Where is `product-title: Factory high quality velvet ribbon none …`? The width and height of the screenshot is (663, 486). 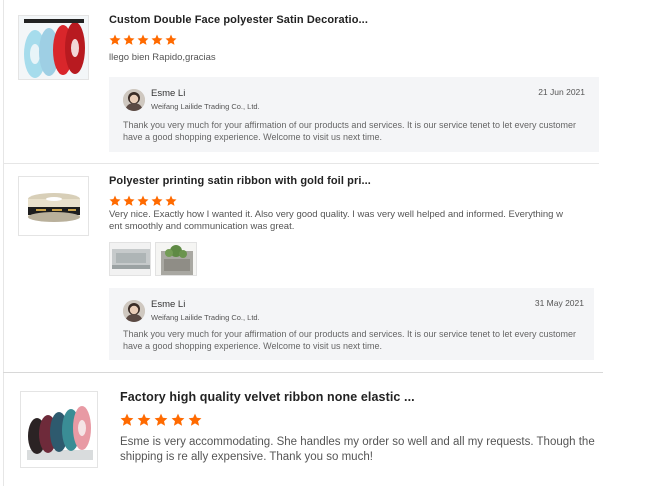 product-title: Factory high quality velvet ribbon none … is located at coordinates (267, 397).